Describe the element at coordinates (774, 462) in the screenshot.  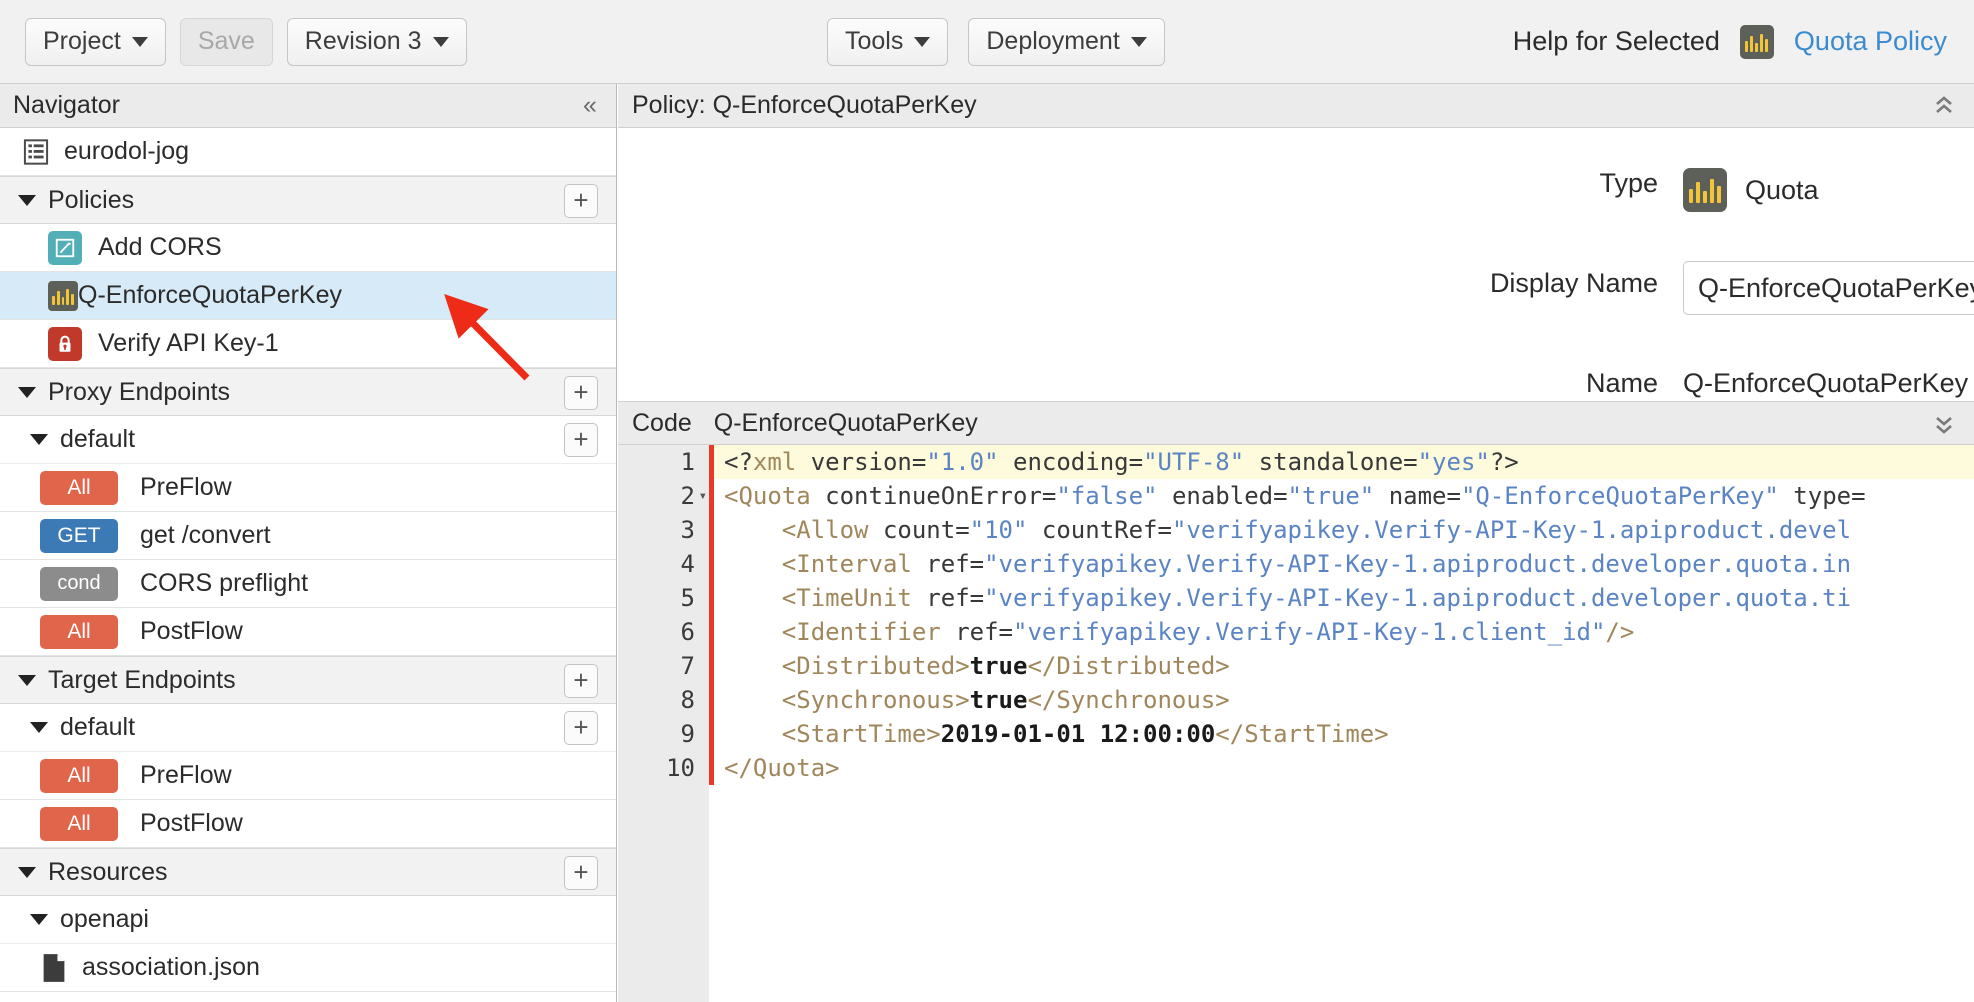
I see `code-token: xml` at that location.